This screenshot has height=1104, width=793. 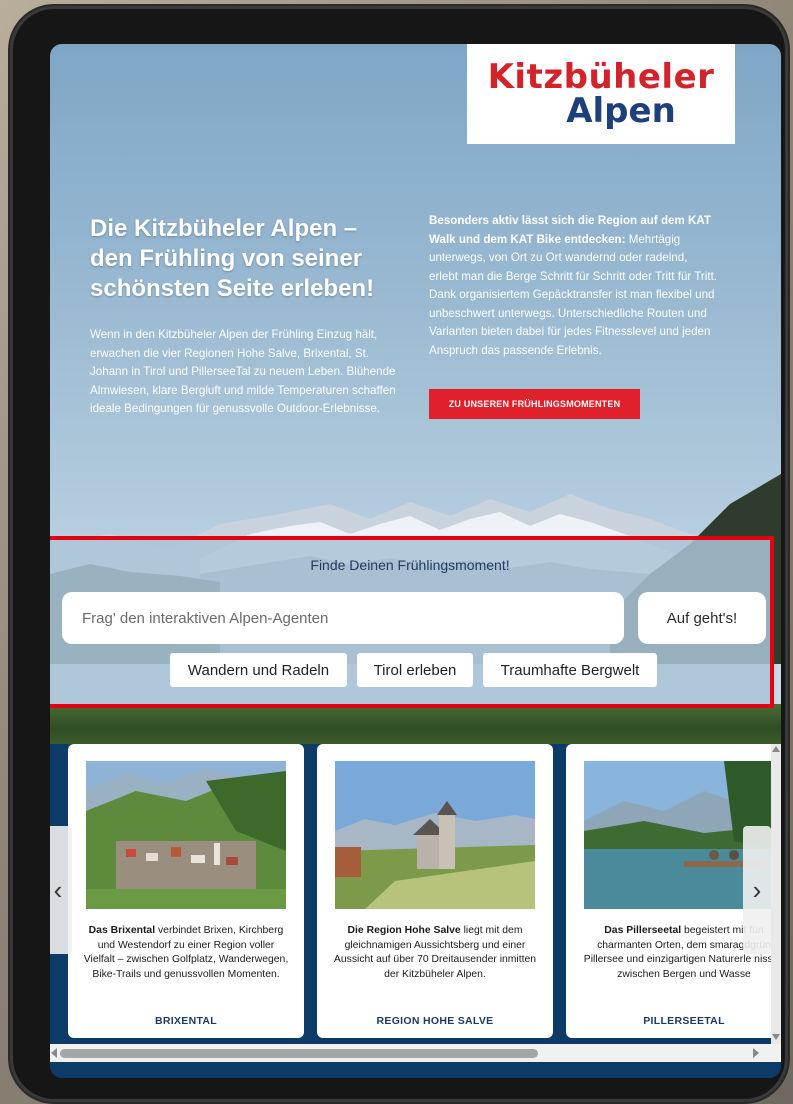 I want to click on agent-title: Finde Deinen Frühlingsmoment!, so click(x=410, y=565).